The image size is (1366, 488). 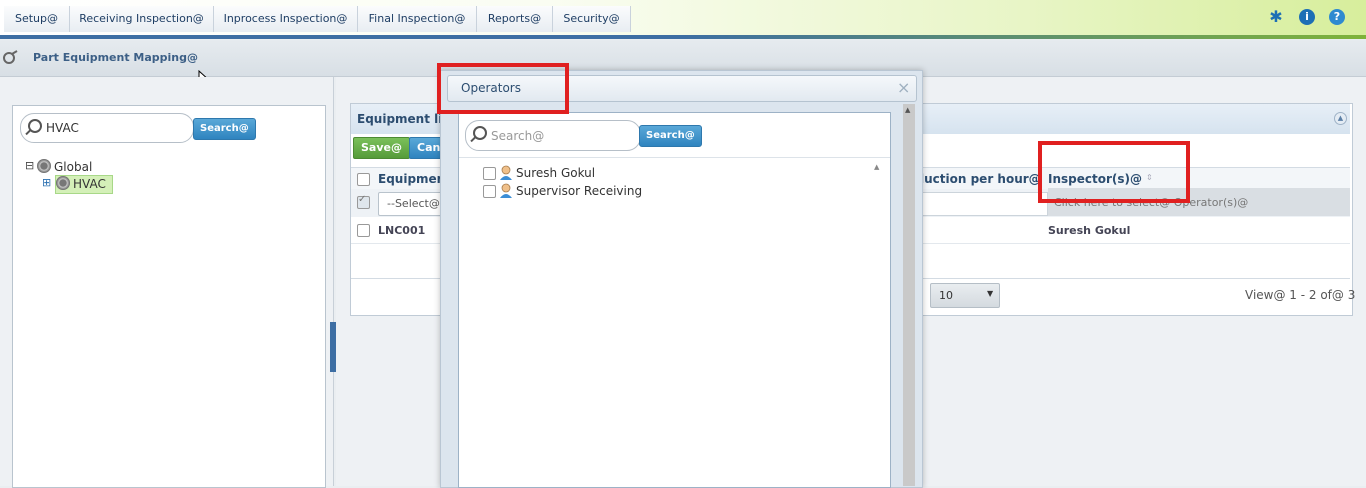 What do you see at coordinates (1300, 295) in the screenshot?
I see `view-records-info: View@ 1 - 2 of@ 3` at bounding box center [1300, 295].